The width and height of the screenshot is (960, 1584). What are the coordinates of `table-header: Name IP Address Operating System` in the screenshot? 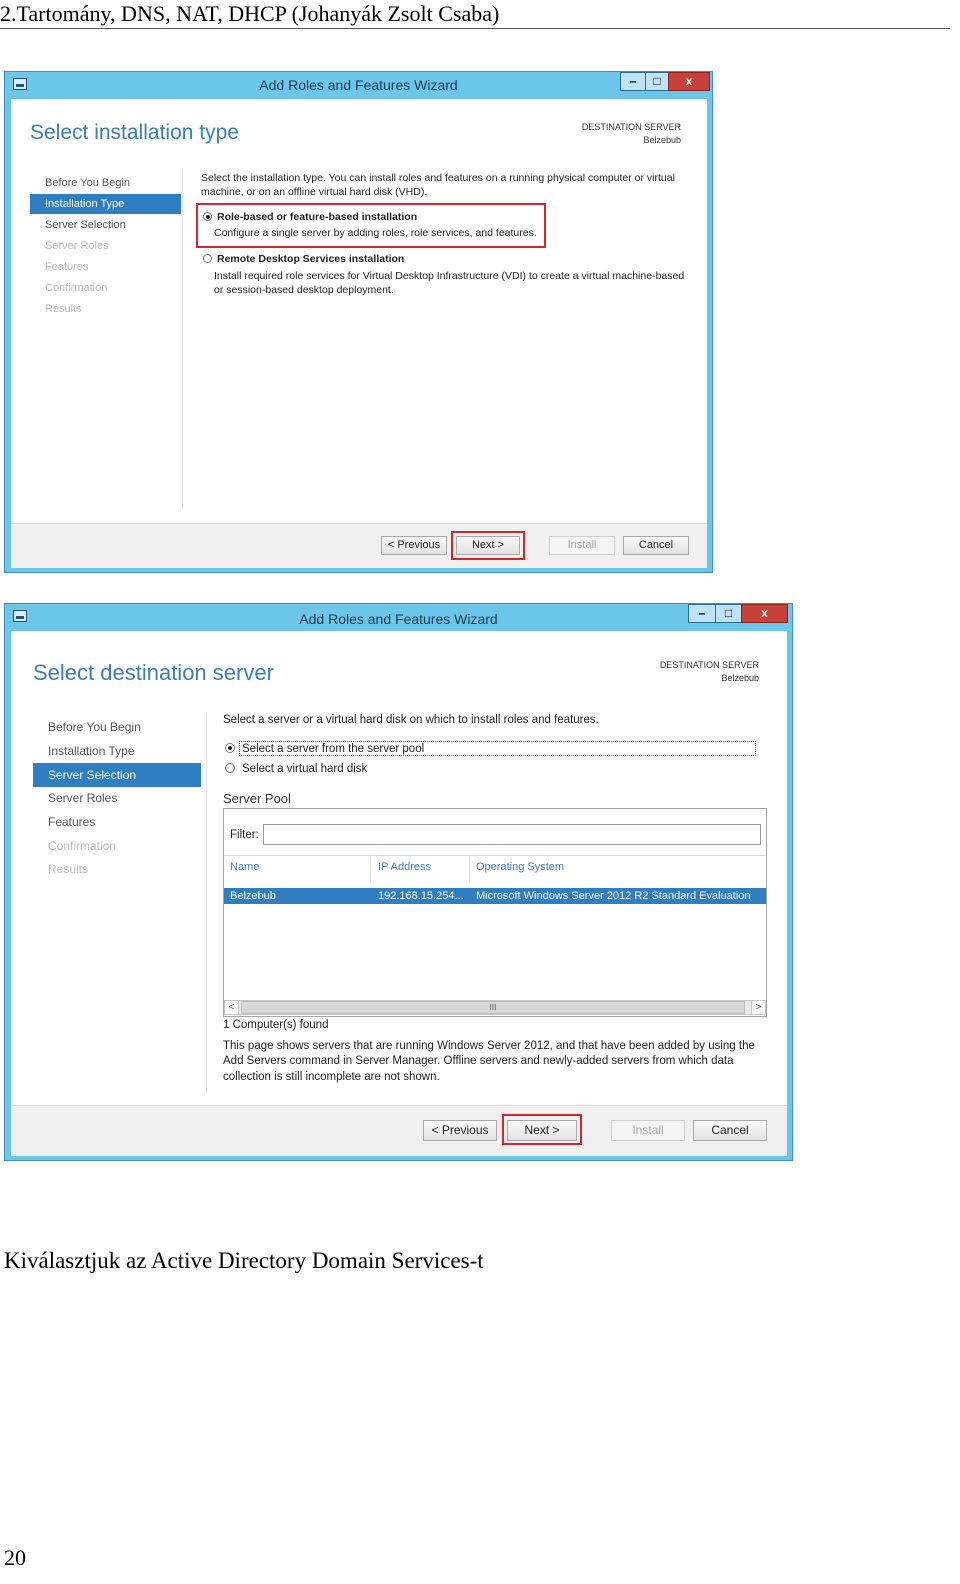 It's located at (495, 868).